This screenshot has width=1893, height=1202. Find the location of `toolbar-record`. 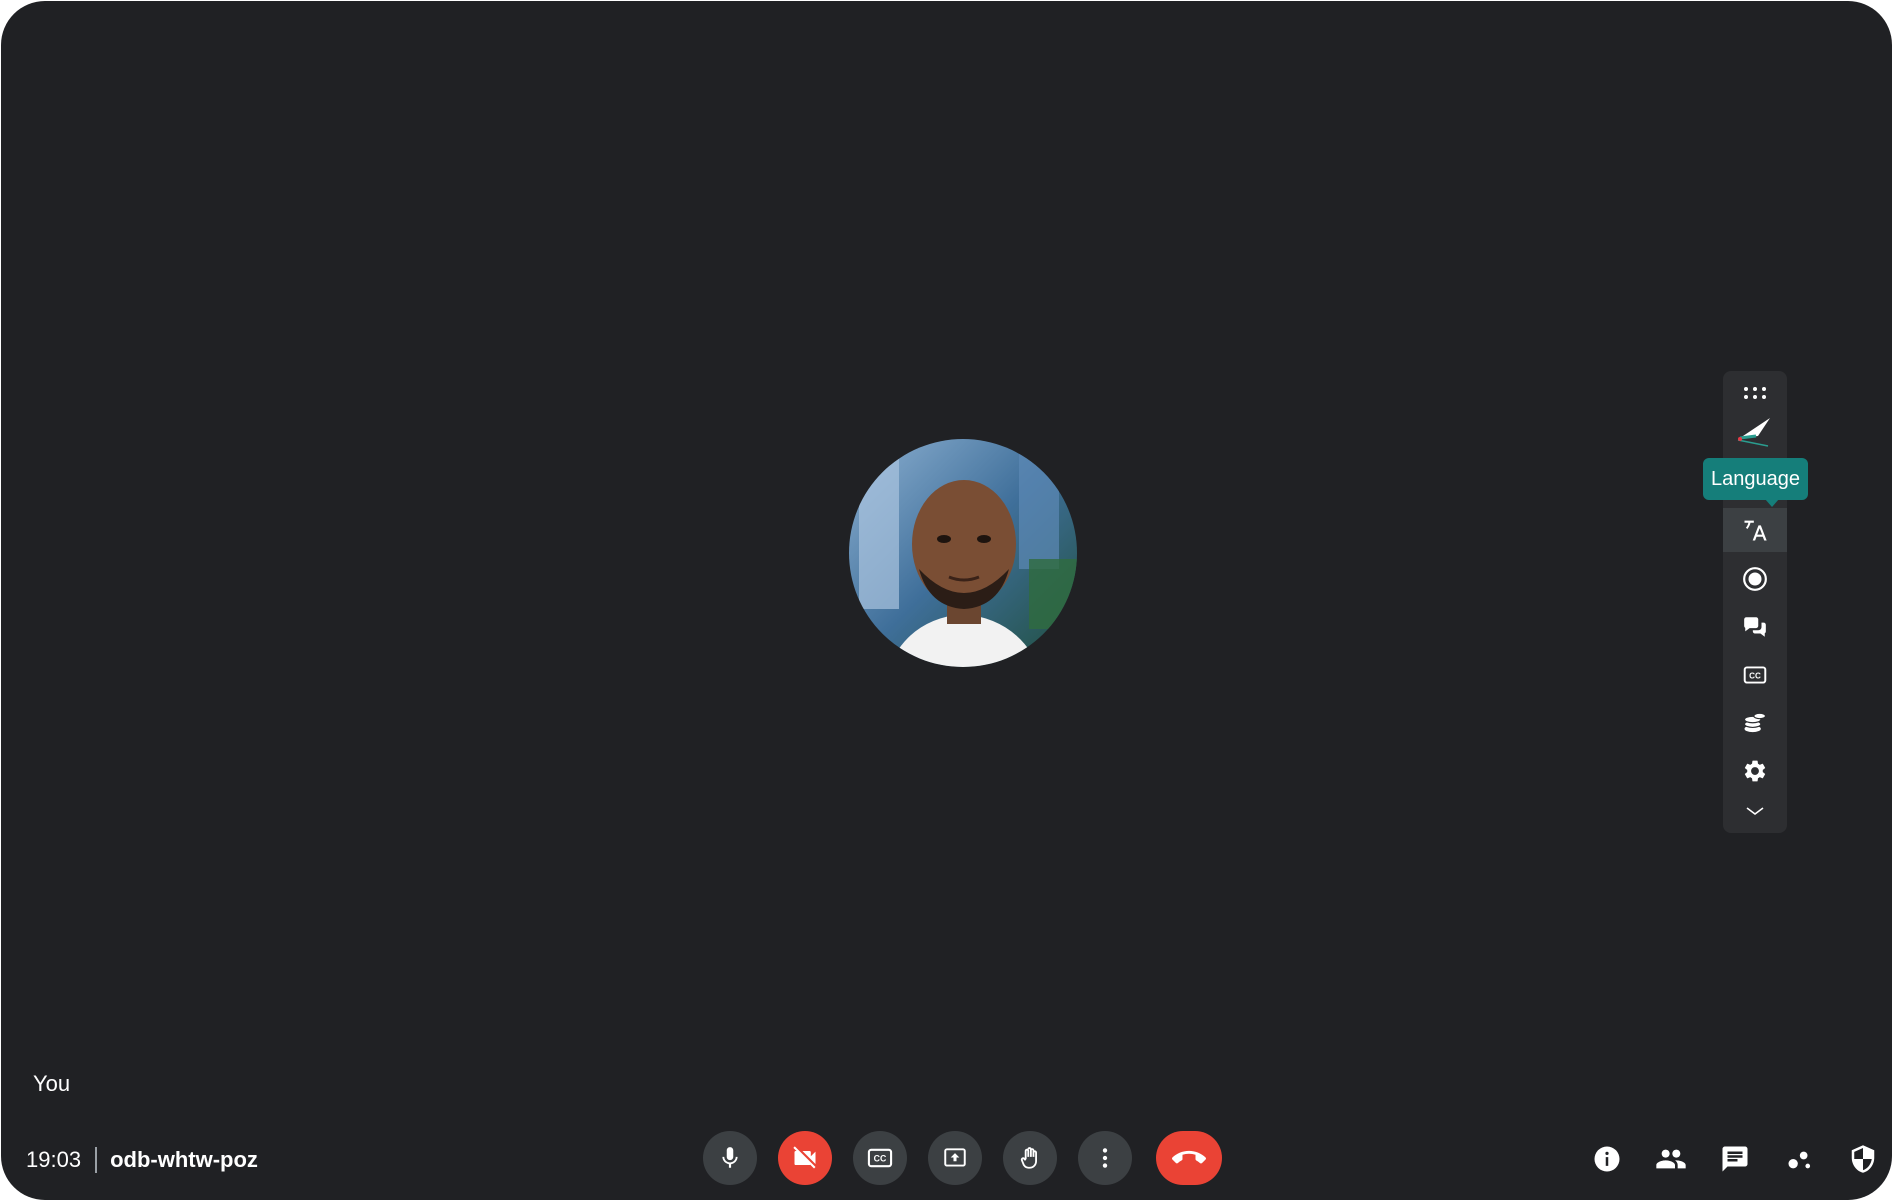

toolbar-record is located at coordinates (1755, 579).